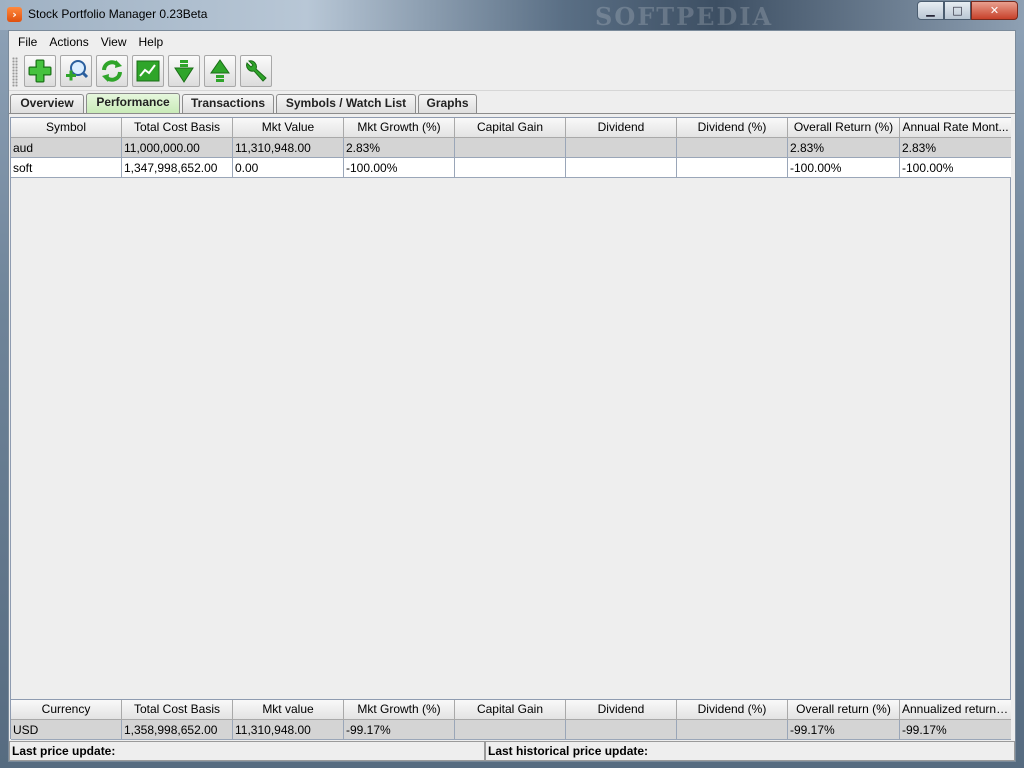 This screenshot has height=768, width=1024. I want to click on download-icon, so click(184, 71).